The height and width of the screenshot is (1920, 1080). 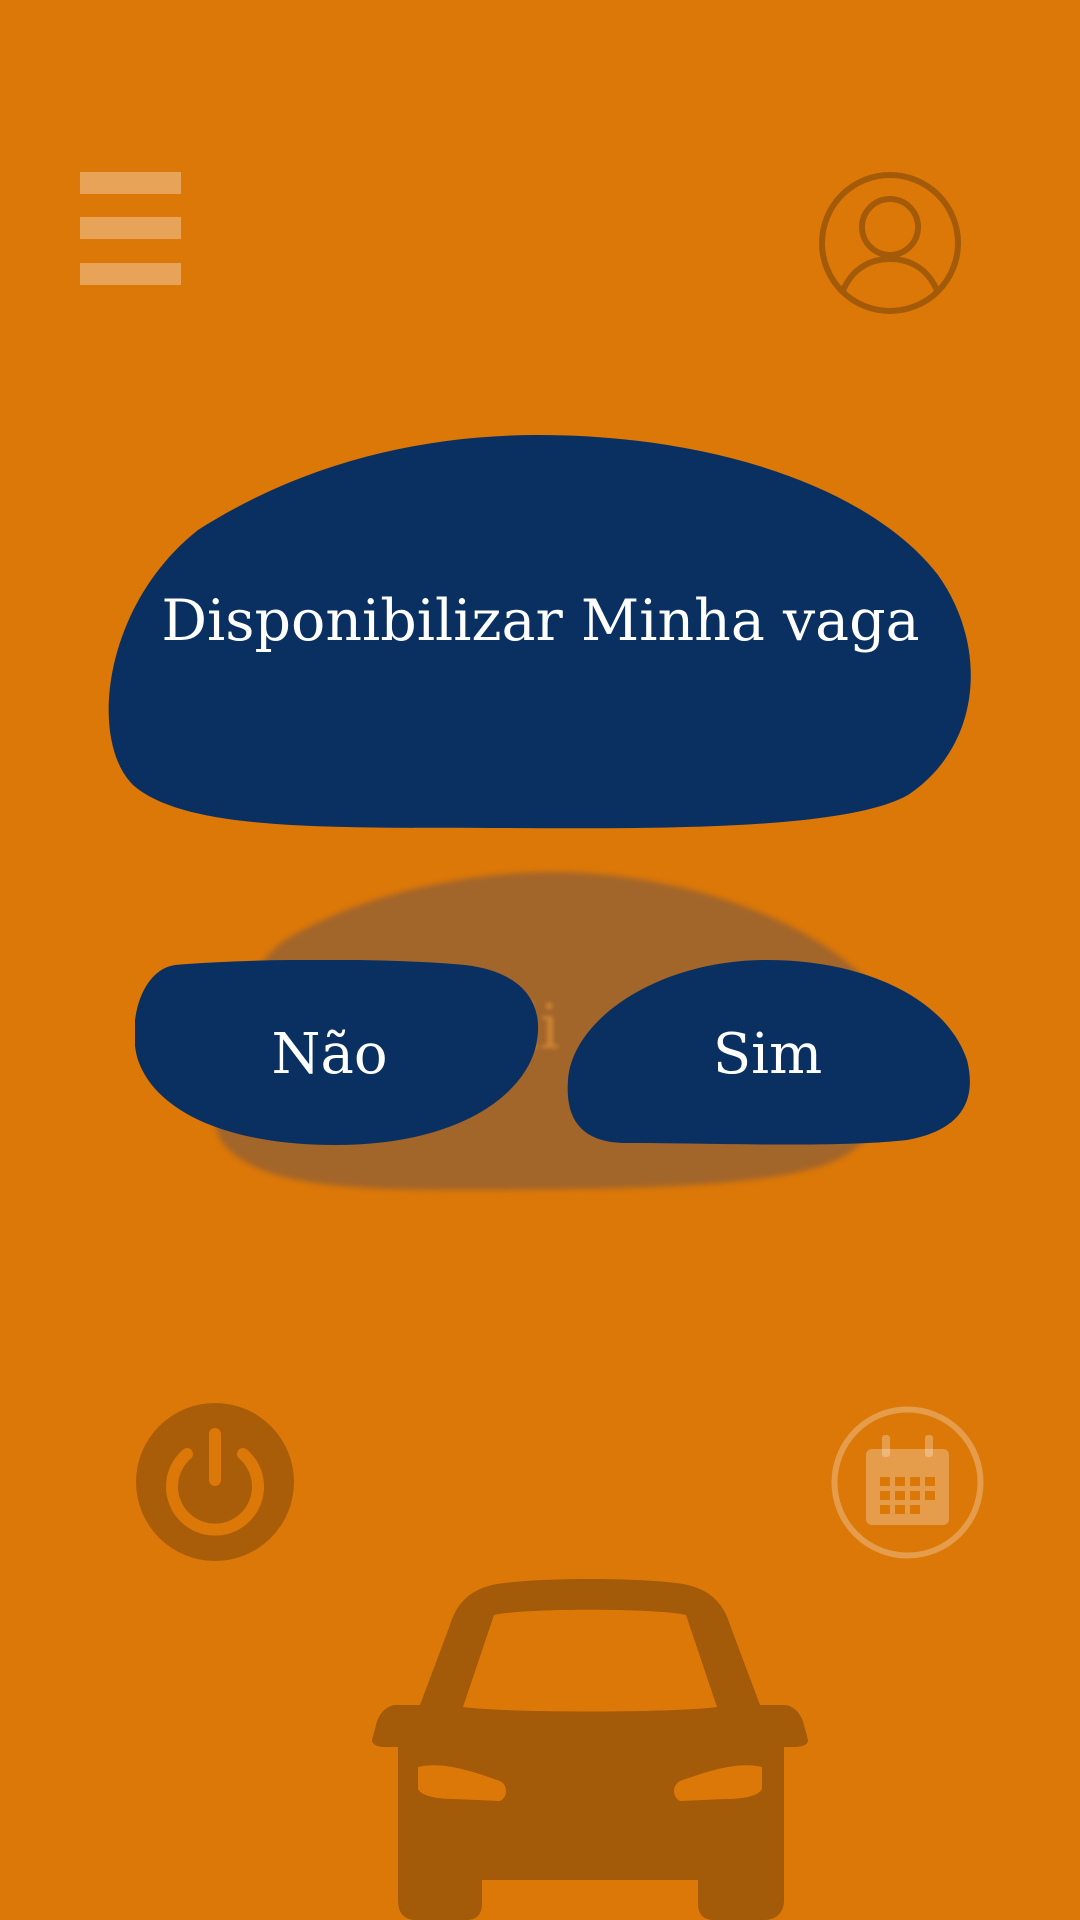 I want to click on user-circle-icon, so click(x=890, y=243).